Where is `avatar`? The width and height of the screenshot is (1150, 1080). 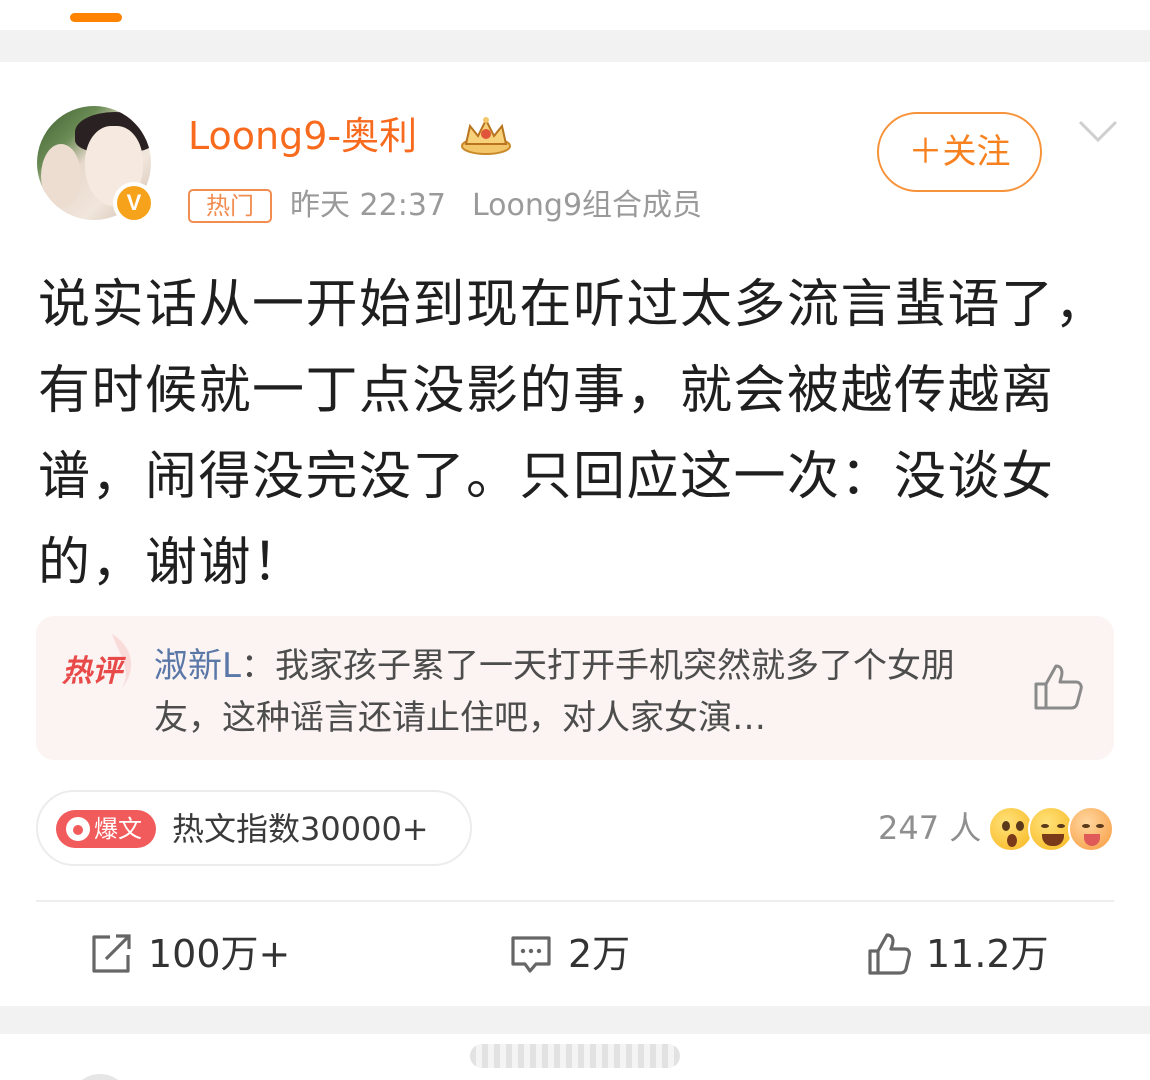
avatar is located at coordinates (100, 1077).